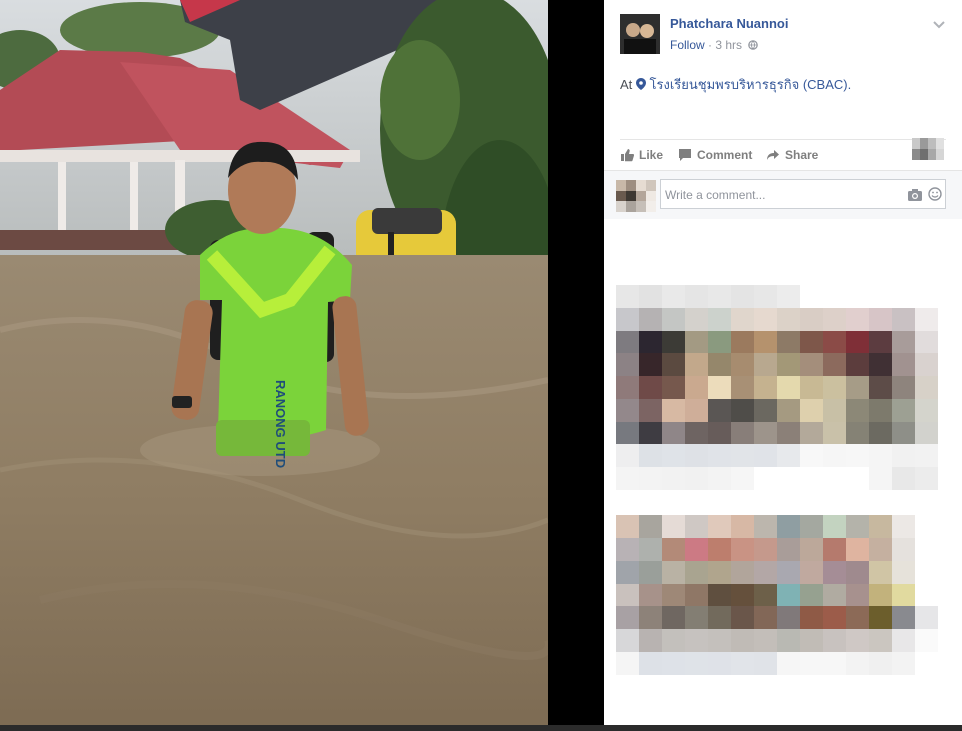  What do you see at coordinates (728, 45) in the screenshot?
I see `post-time: 3 hrs` at bounding box center [728, 45].